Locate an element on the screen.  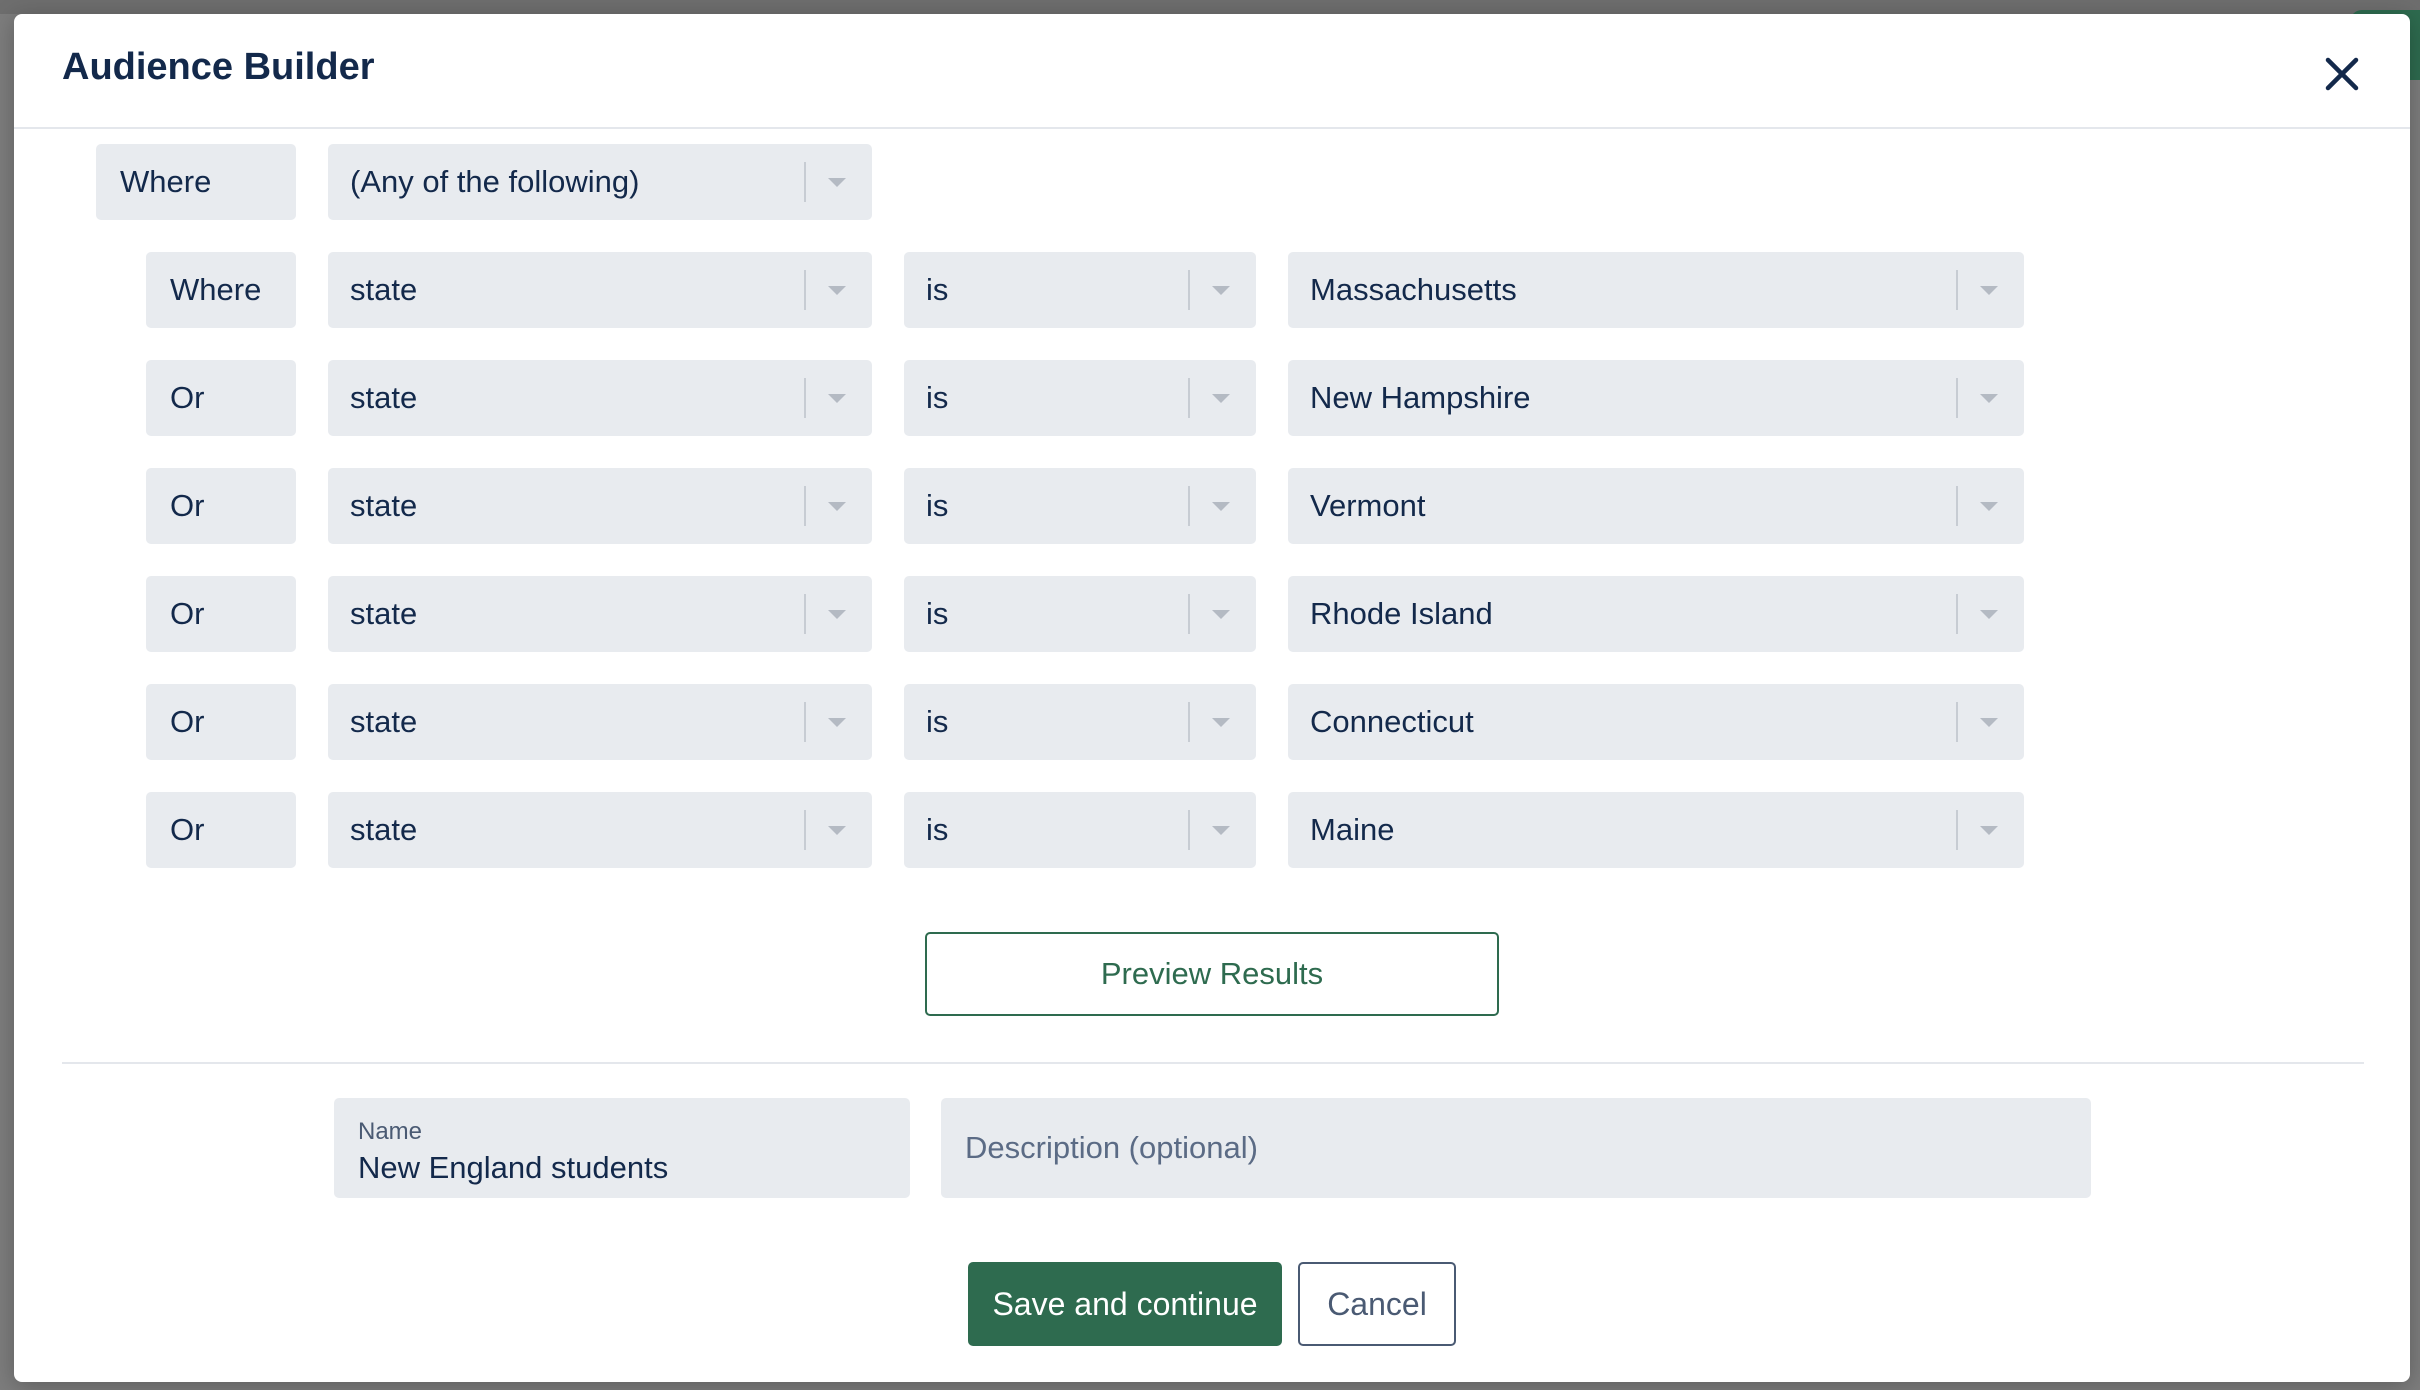
value-select: Vermont is located at coordinates (1656, 506).